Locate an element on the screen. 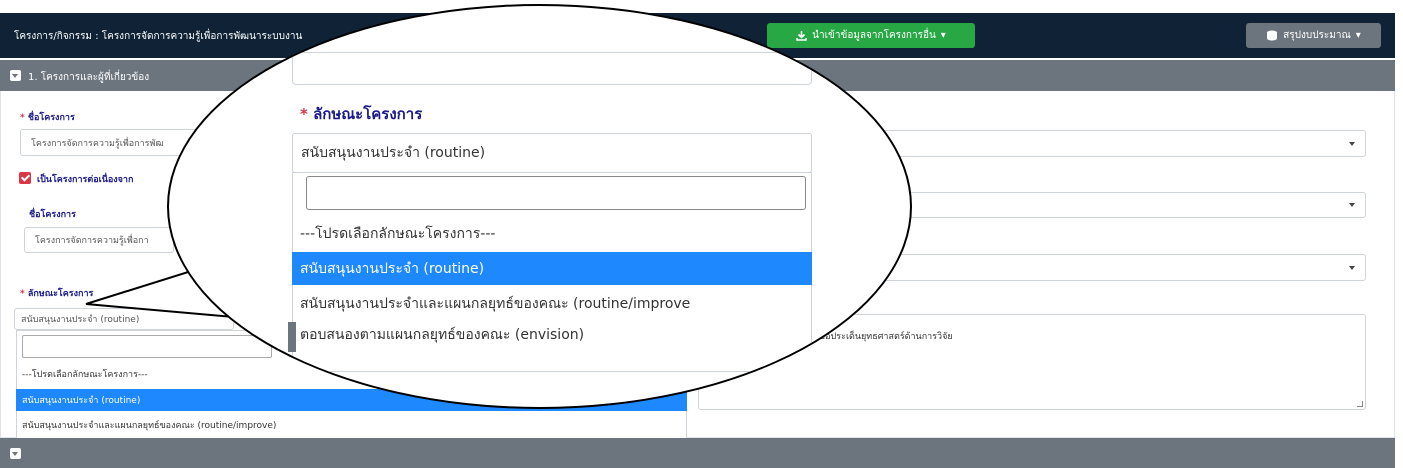 The width and height of the screenshot is (1403, 468). zoomed-search-input is located at coordinates (556, 193).